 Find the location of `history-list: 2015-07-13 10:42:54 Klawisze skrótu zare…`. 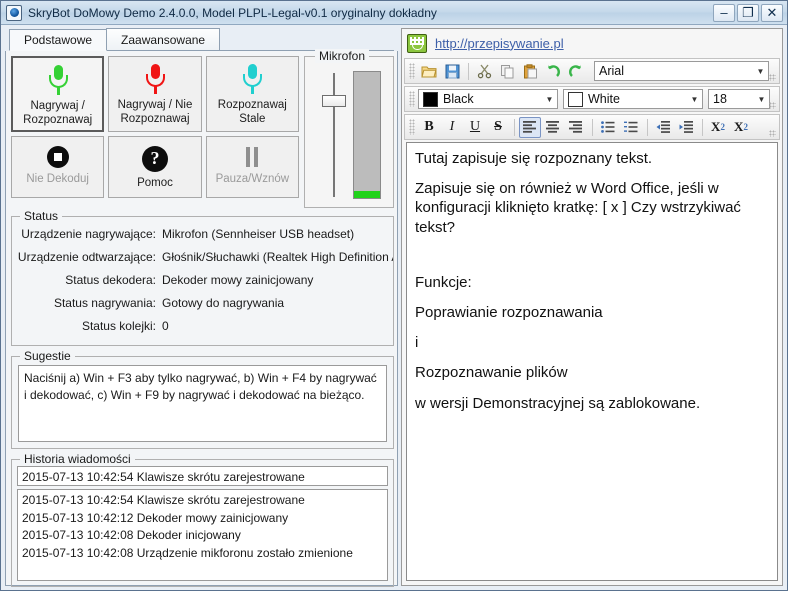

history-list: 2015-07-13 10:42:54 Klawisze skrótu zare… is located at coordinates (202, 535).